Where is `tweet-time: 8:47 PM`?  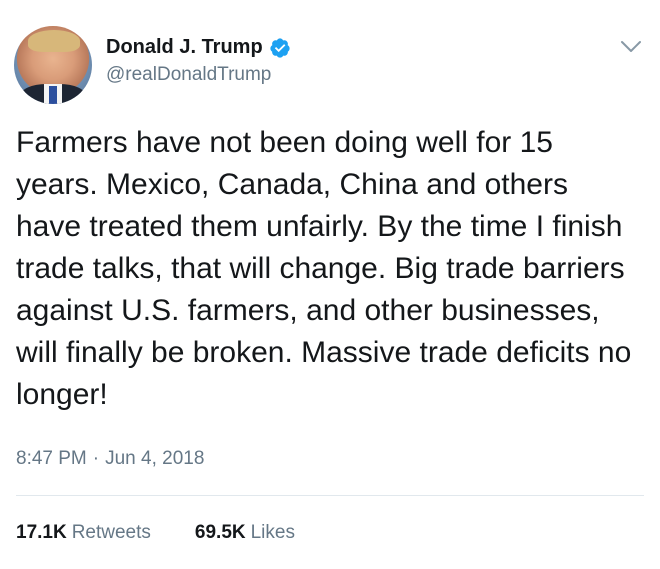 tweet-time: 8:47 PM is located at coordinates (51, 458).